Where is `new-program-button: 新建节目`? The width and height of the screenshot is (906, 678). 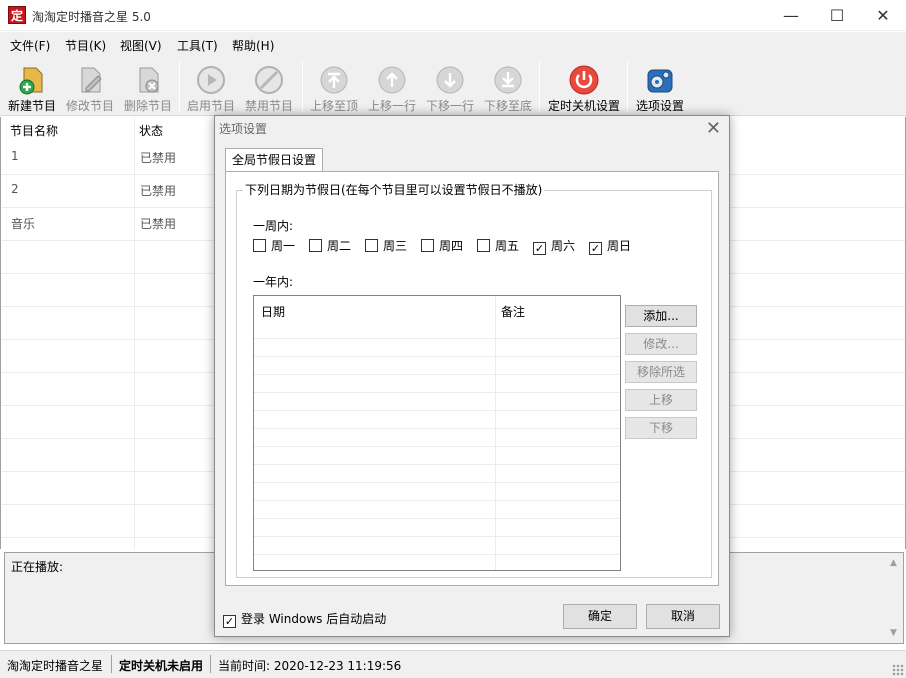
new-program-button: 新建节目 is located at coordinates (32, 87).